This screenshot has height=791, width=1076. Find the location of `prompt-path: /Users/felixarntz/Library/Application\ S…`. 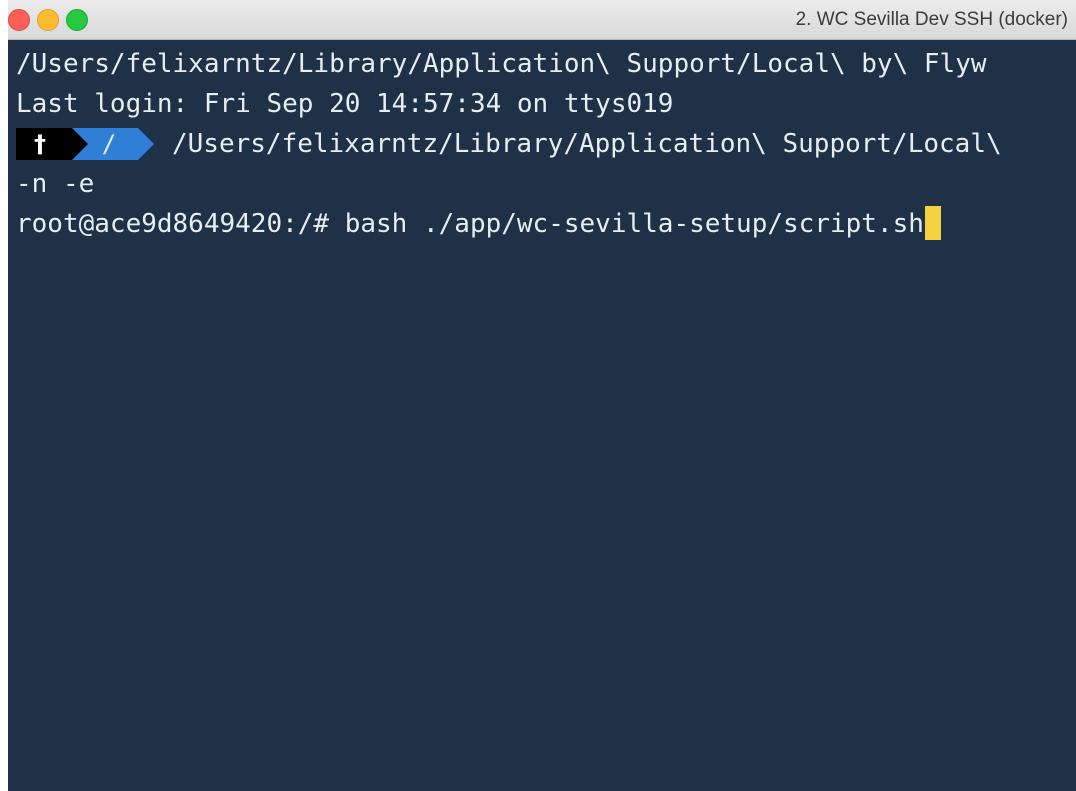

prompt-path: /Users/felixarntz/Library/Application\ S… is located at coordinates (587, 144).